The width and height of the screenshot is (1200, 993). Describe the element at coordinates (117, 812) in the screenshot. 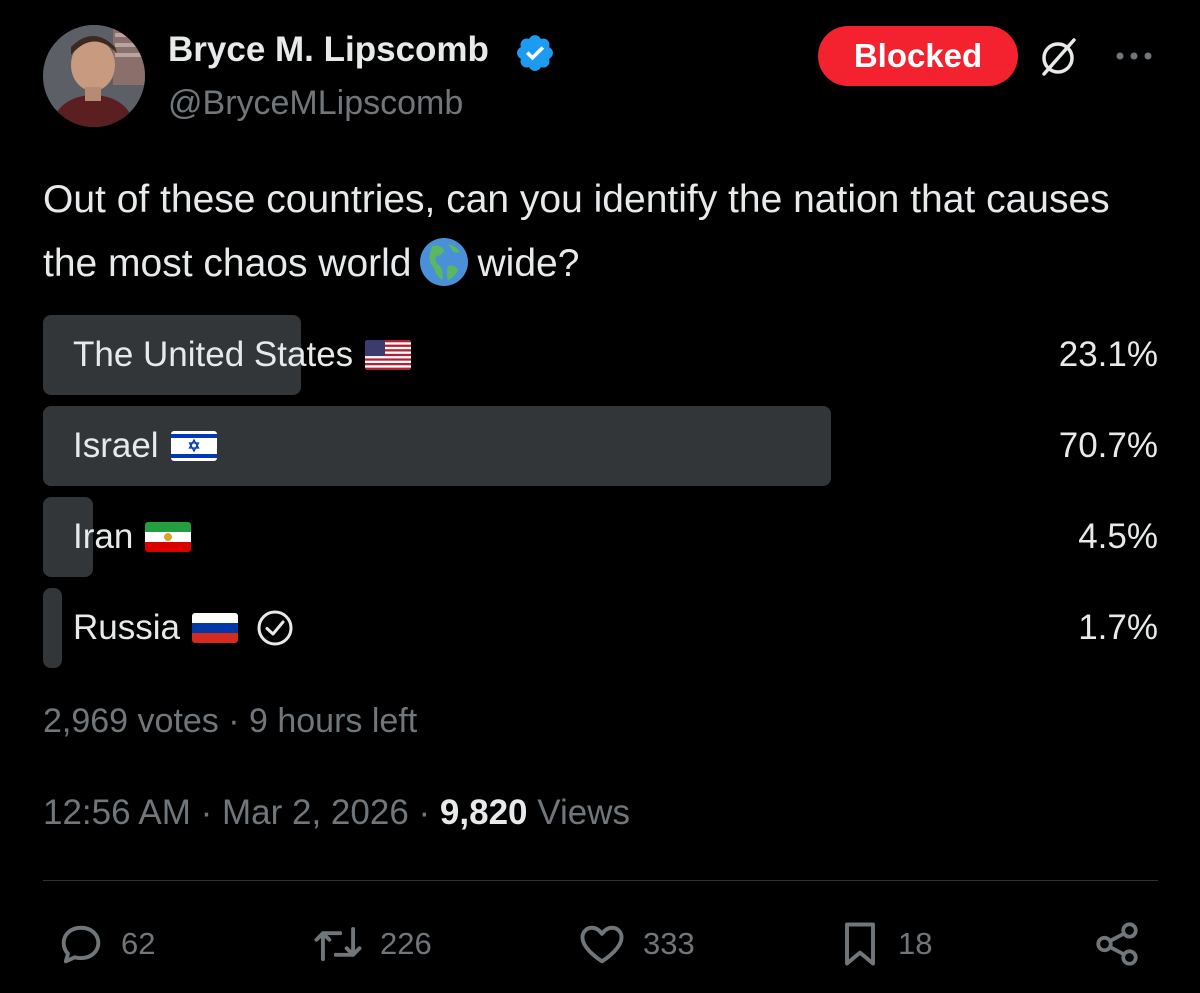

I see `post-time: 12:56 AM` at that location.